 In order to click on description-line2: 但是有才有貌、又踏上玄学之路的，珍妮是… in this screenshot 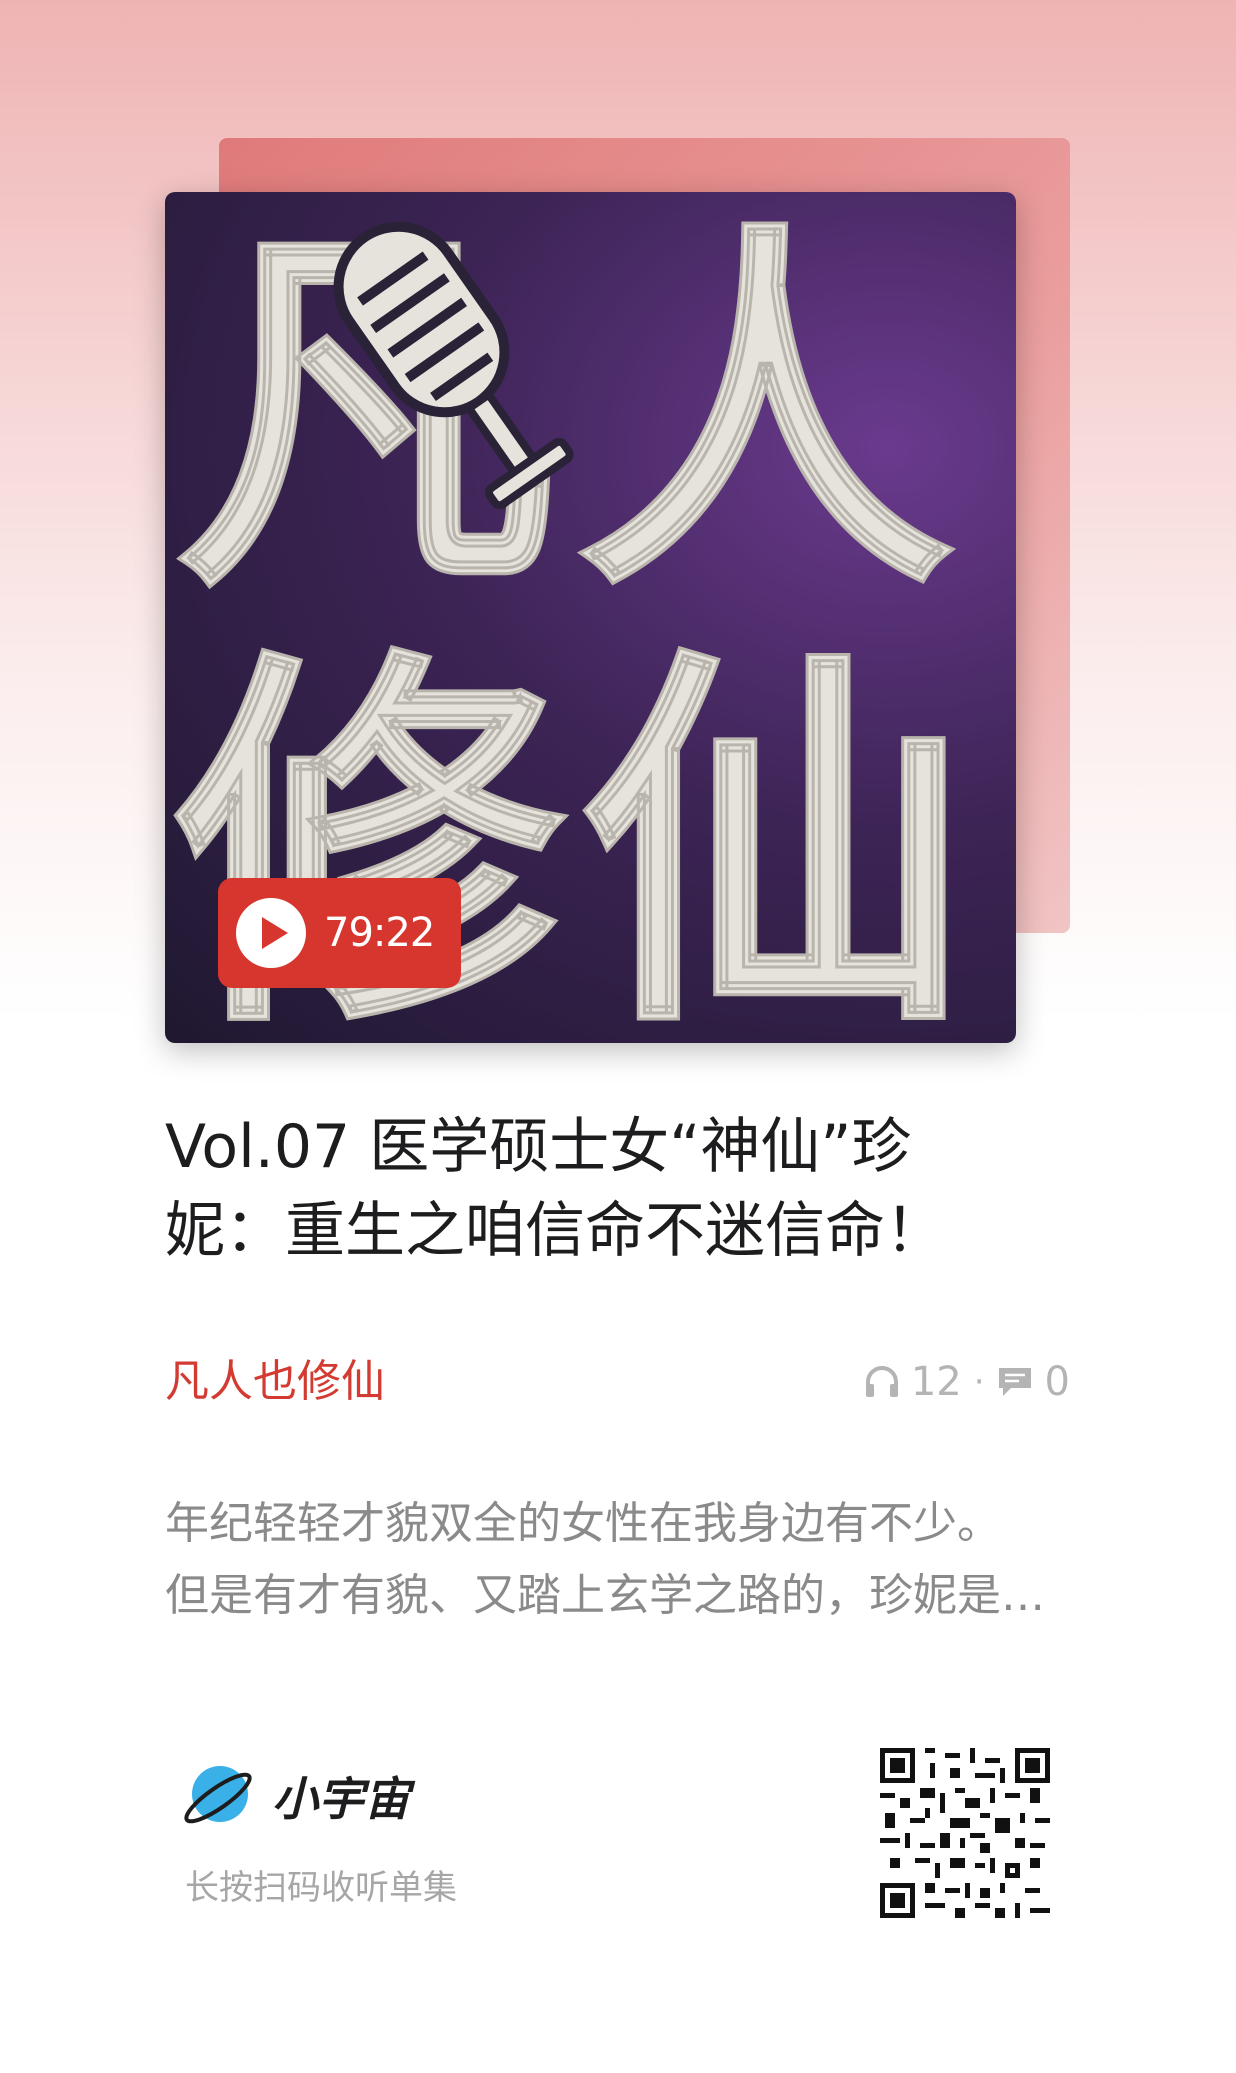, I will do `click(605, 1595)`.